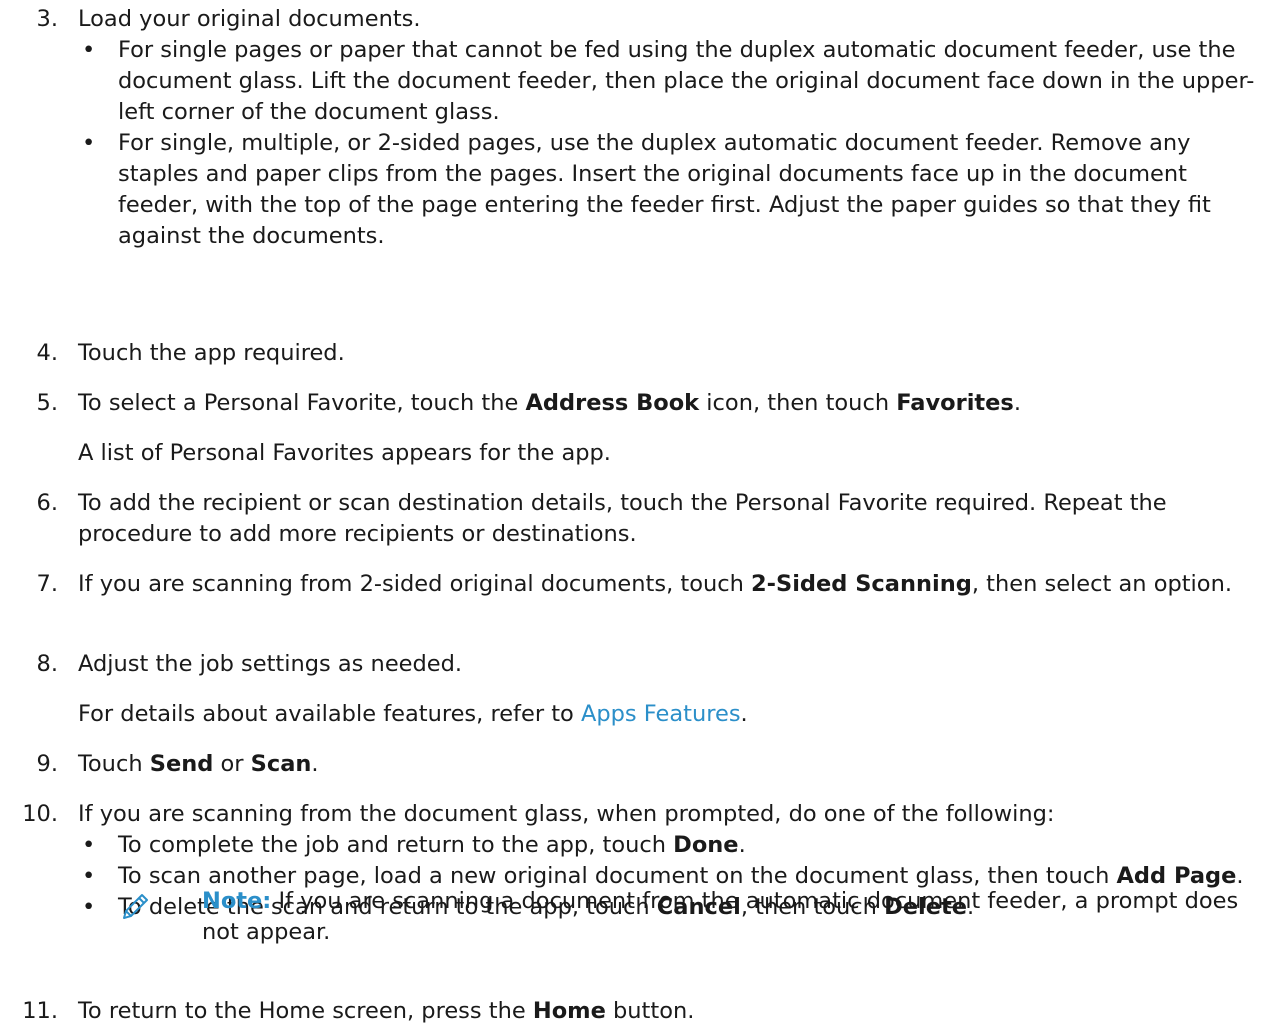 This screenshot has width=1273, height=1031. I want to click on text-run: , then select an option., so click(1101, 584).